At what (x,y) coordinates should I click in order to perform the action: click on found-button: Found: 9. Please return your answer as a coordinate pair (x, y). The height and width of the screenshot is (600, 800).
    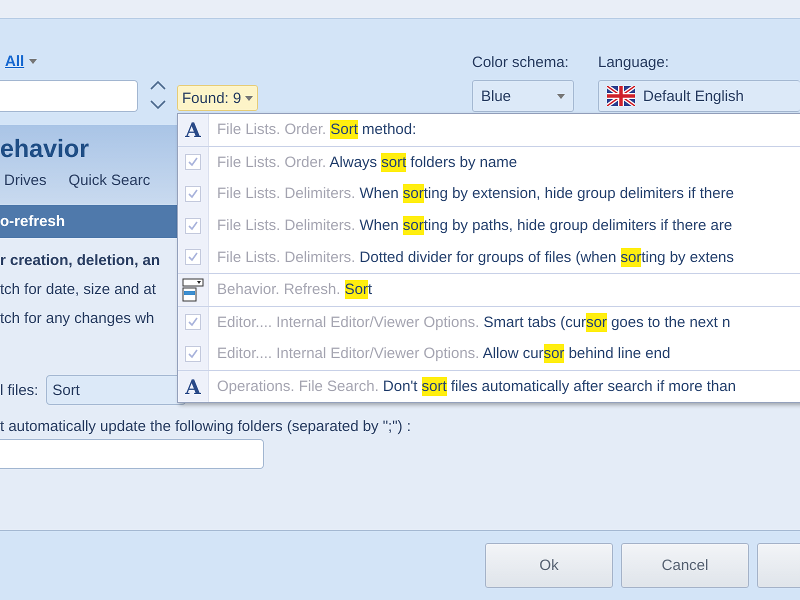
    Looking at the image, I should click on (217, 98).